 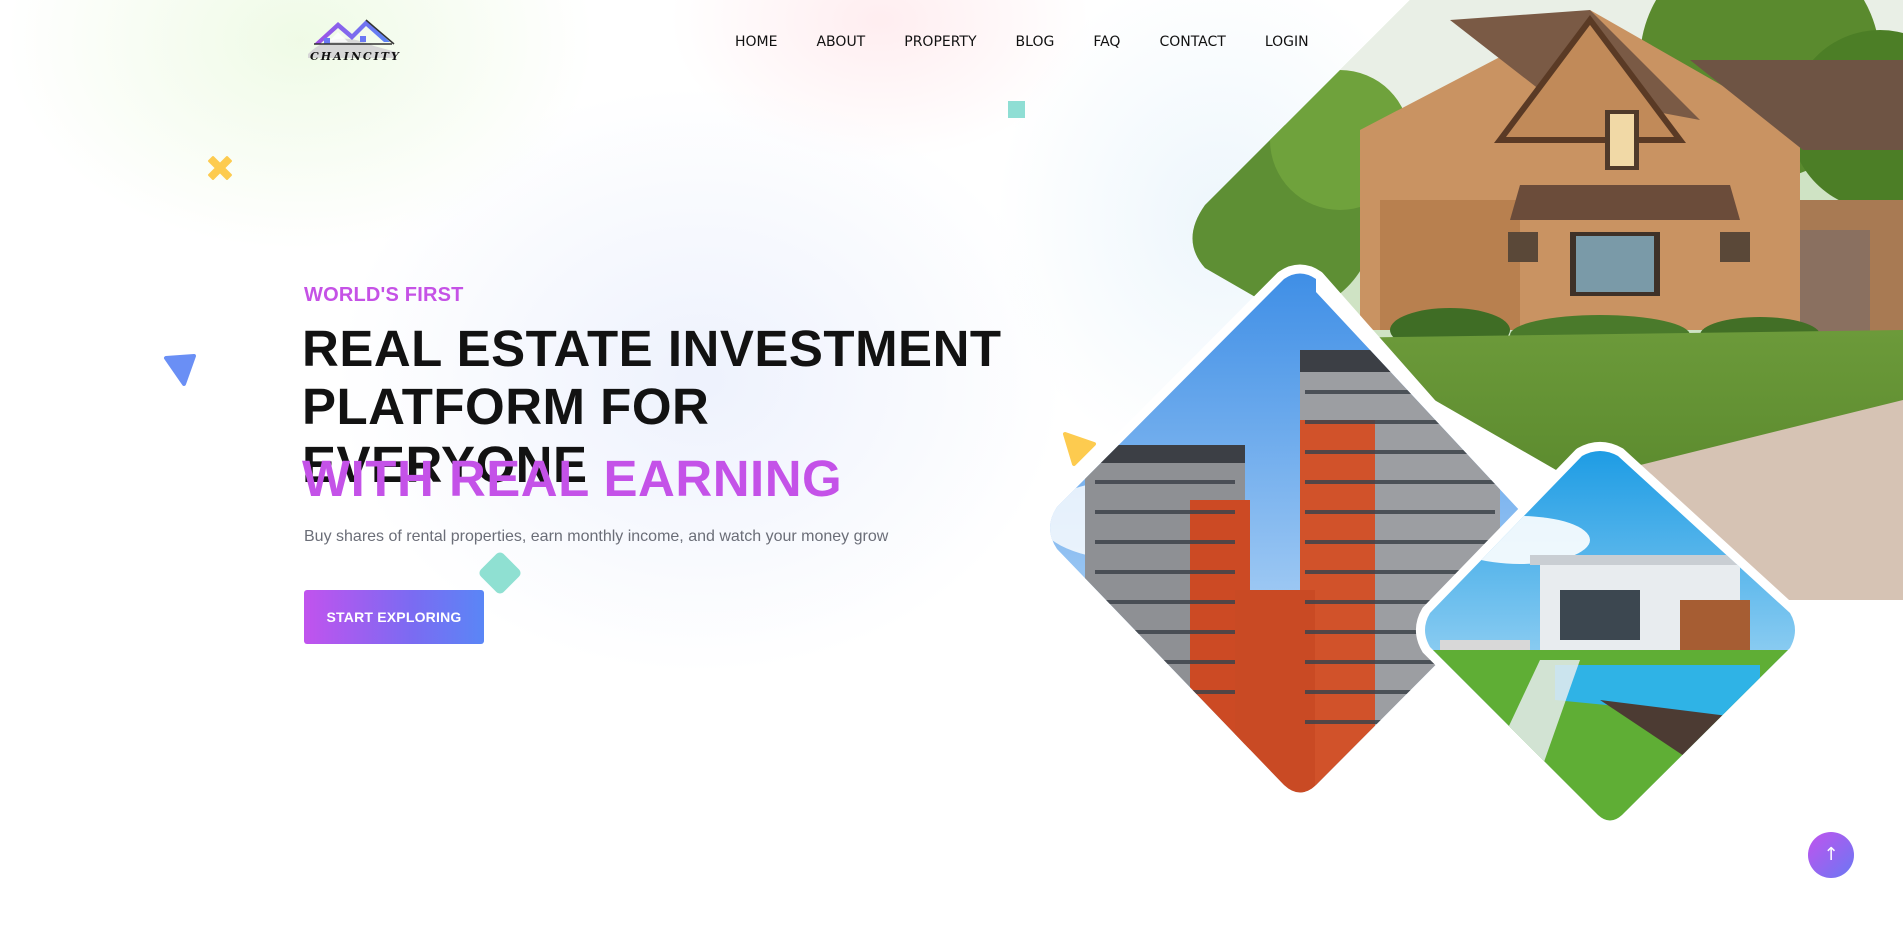 I want to click on arrow-up-icon: ↑, so click(x=1831, y=854).